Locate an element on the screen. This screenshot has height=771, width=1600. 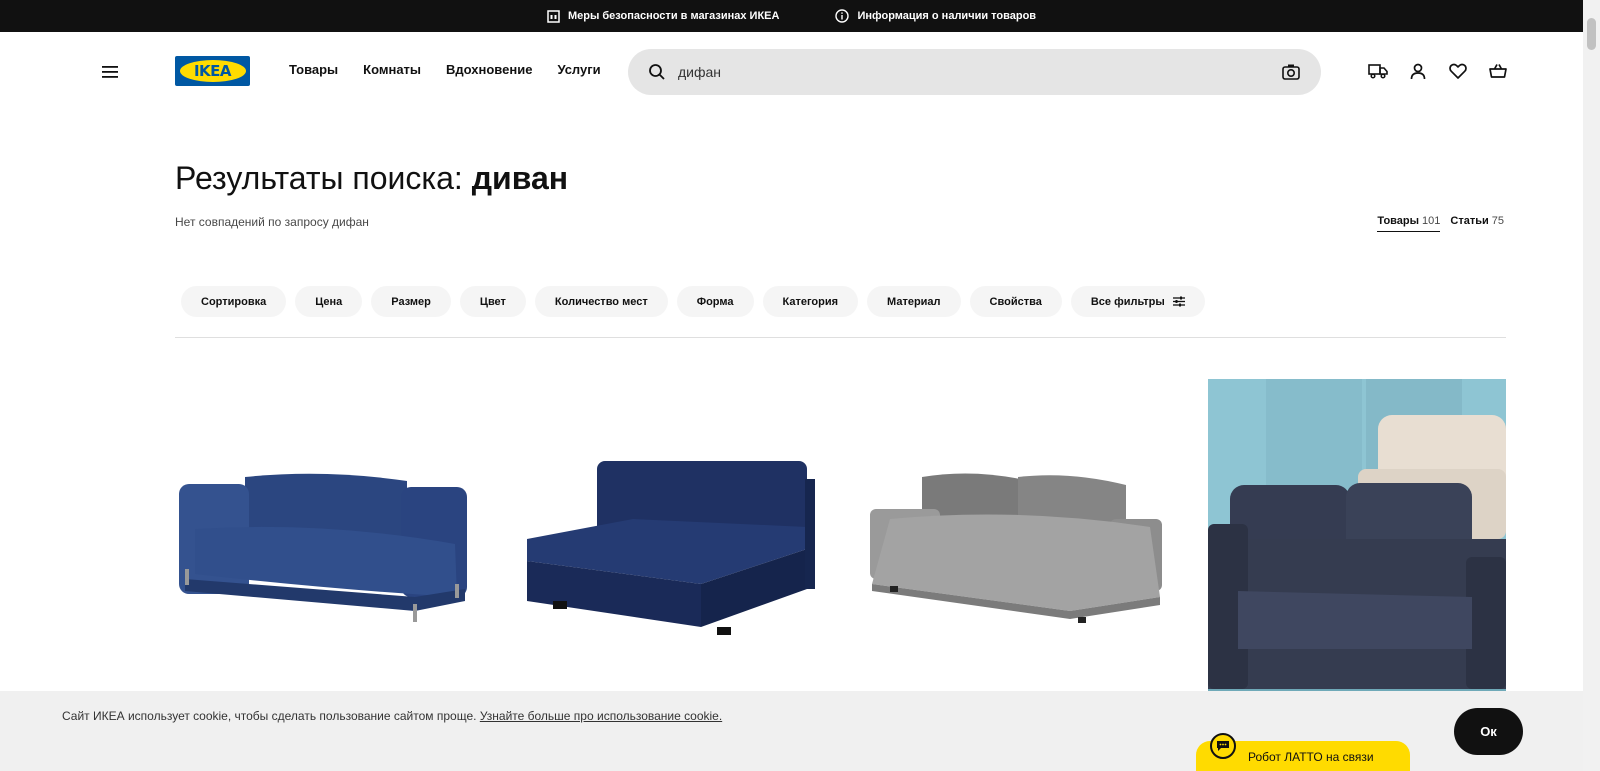
filter-properties: Свойства is located at coordinates (1015, 301).